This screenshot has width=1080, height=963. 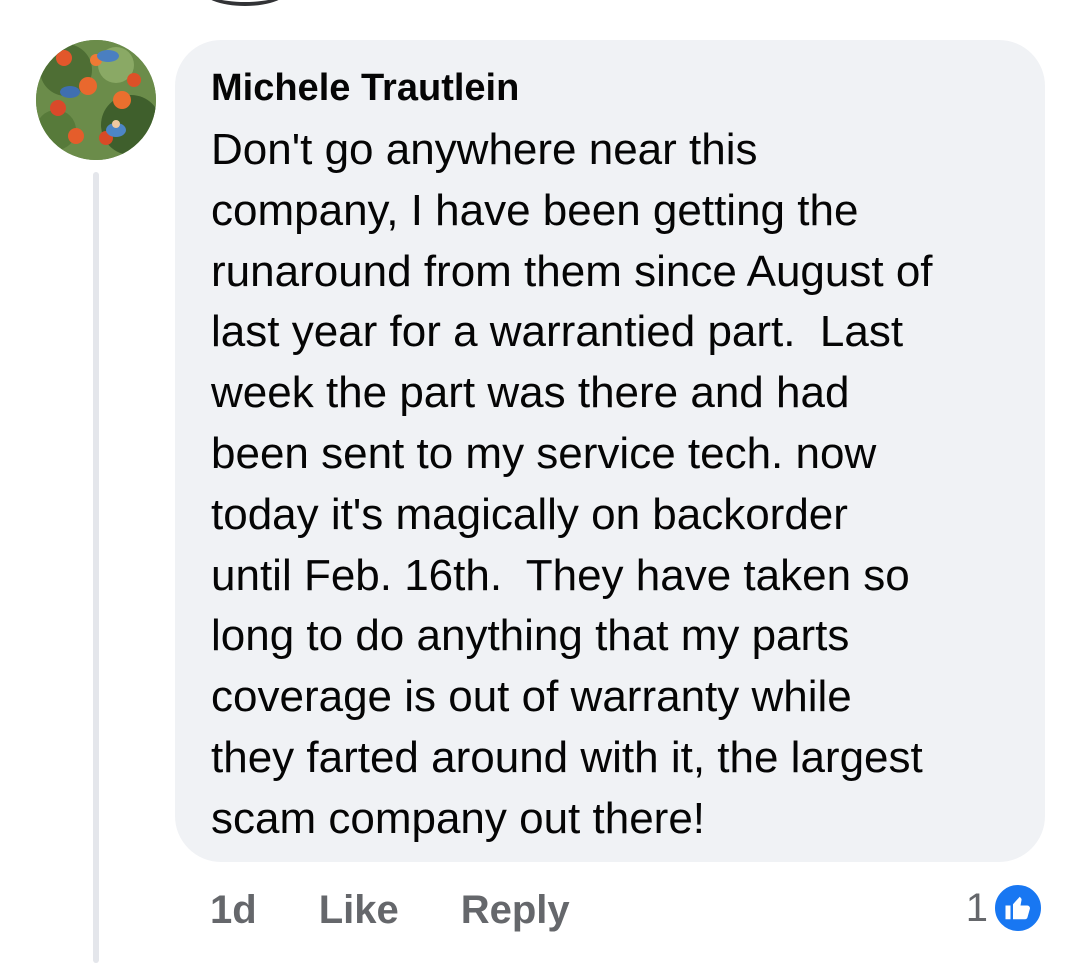 What do you see at coordinates (484, 149) in the screenshot?
I see `comment-text-line: Don't go anywhere near this` at bounding box center [484, 149].